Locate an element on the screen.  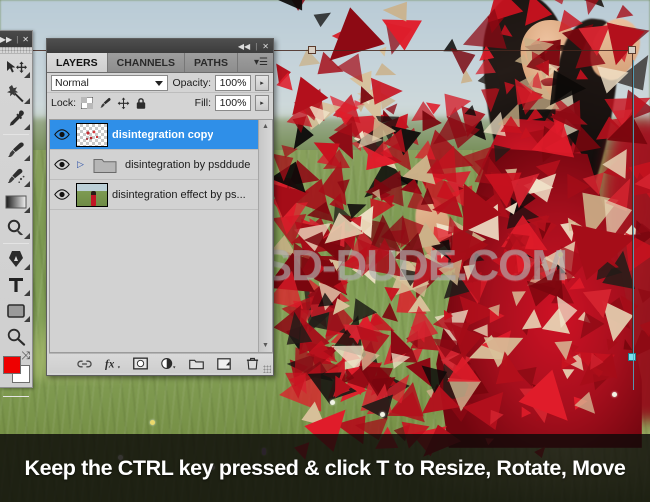
layer-mask-icon is located at coordinates (140, 363).